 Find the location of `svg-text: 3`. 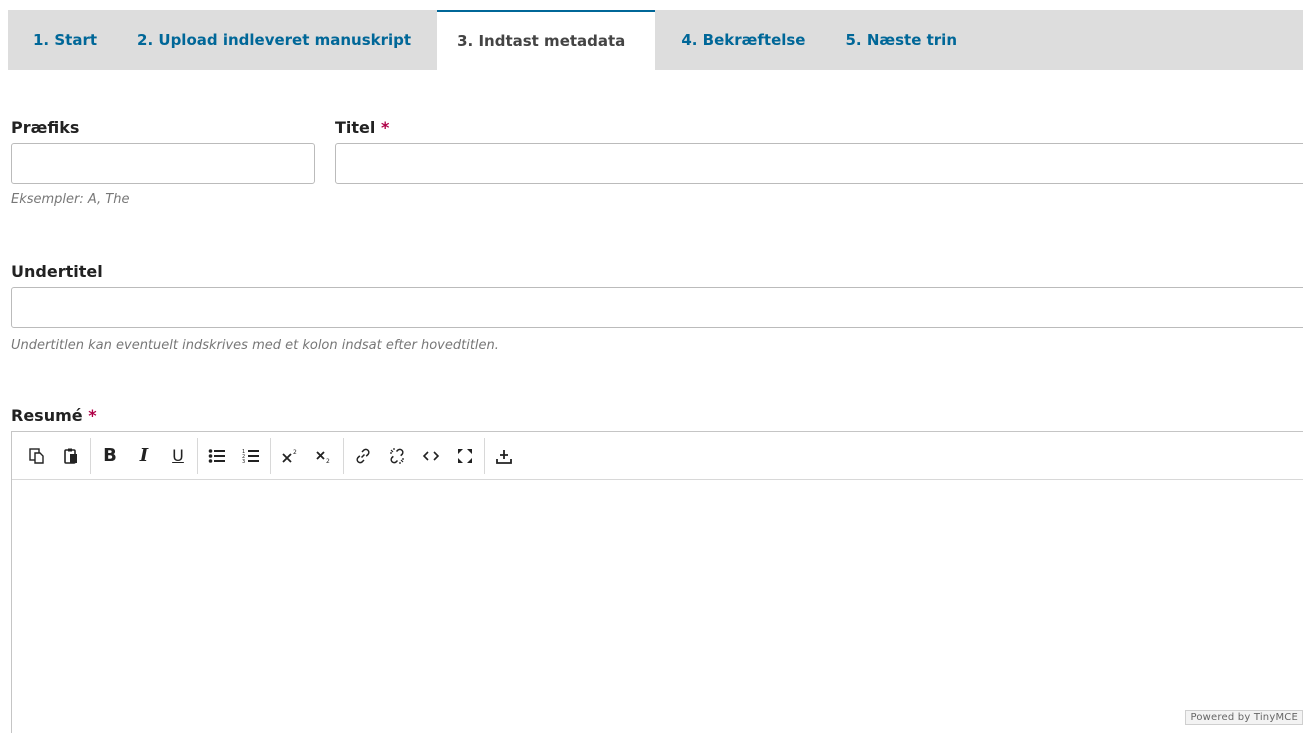

svg-text: 3 is located at coordinates (243, 461).